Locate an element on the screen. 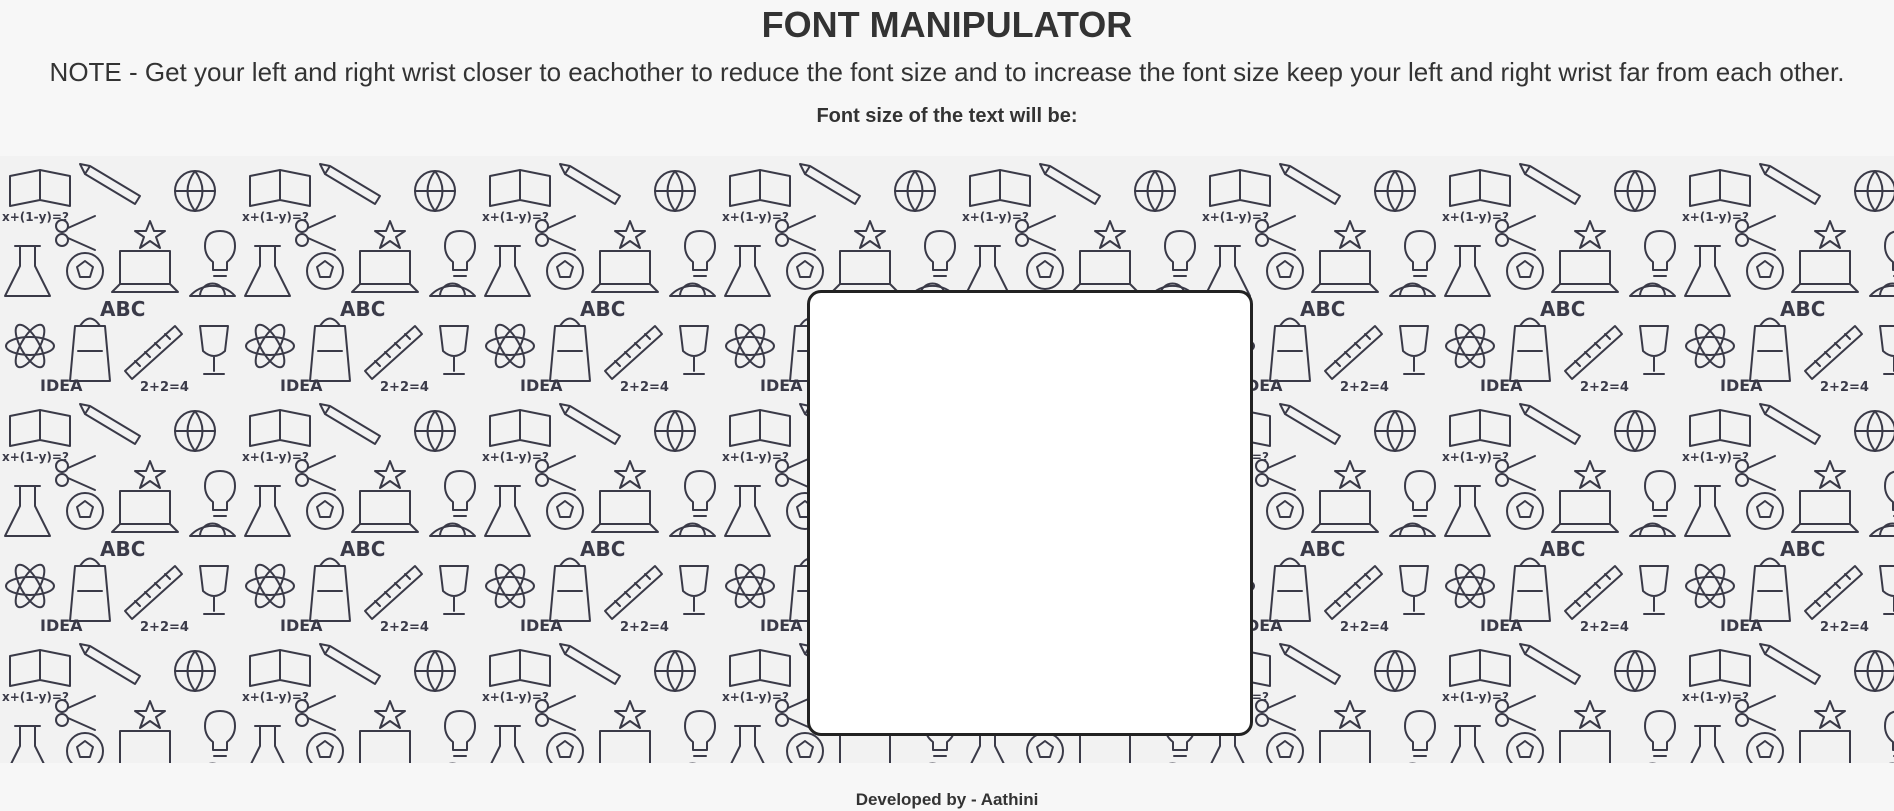 Image resolution: width=1894 pixels, height=811 pixels. webcam-canvas is located at coordinates (1030, 513).